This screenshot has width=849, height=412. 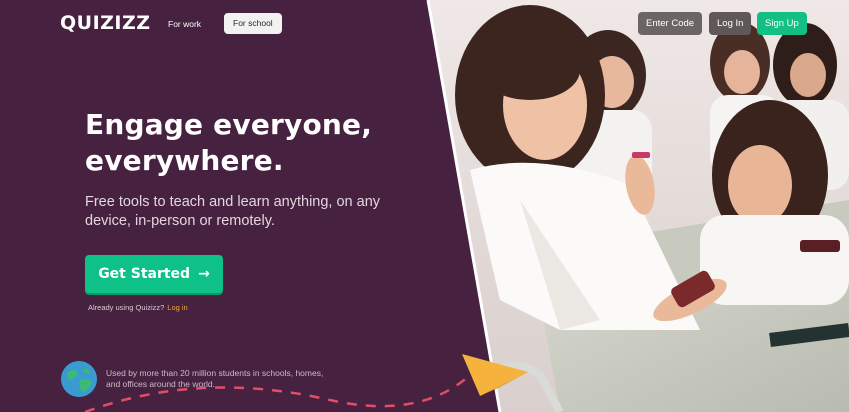 I want to click on get-started-label: Get Started, so click(x=144, y=274).